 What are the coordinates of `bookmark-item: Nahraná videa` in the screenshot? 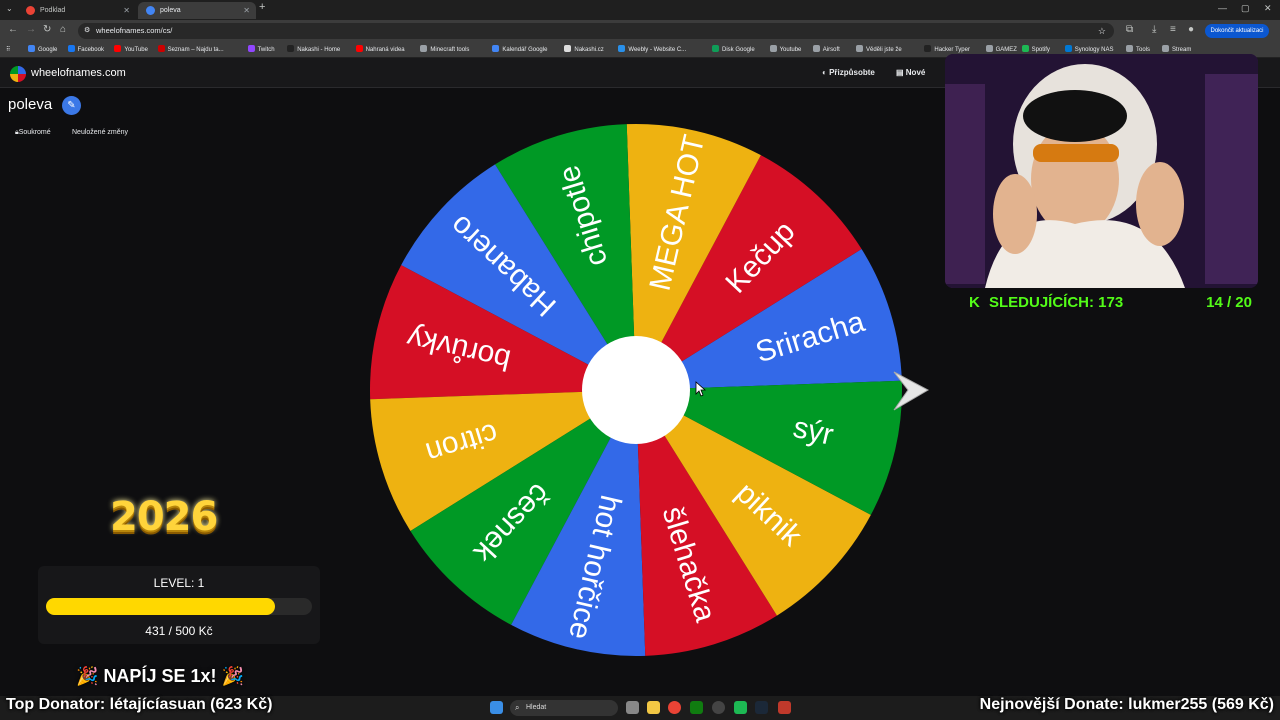 It's located at (380, 50).